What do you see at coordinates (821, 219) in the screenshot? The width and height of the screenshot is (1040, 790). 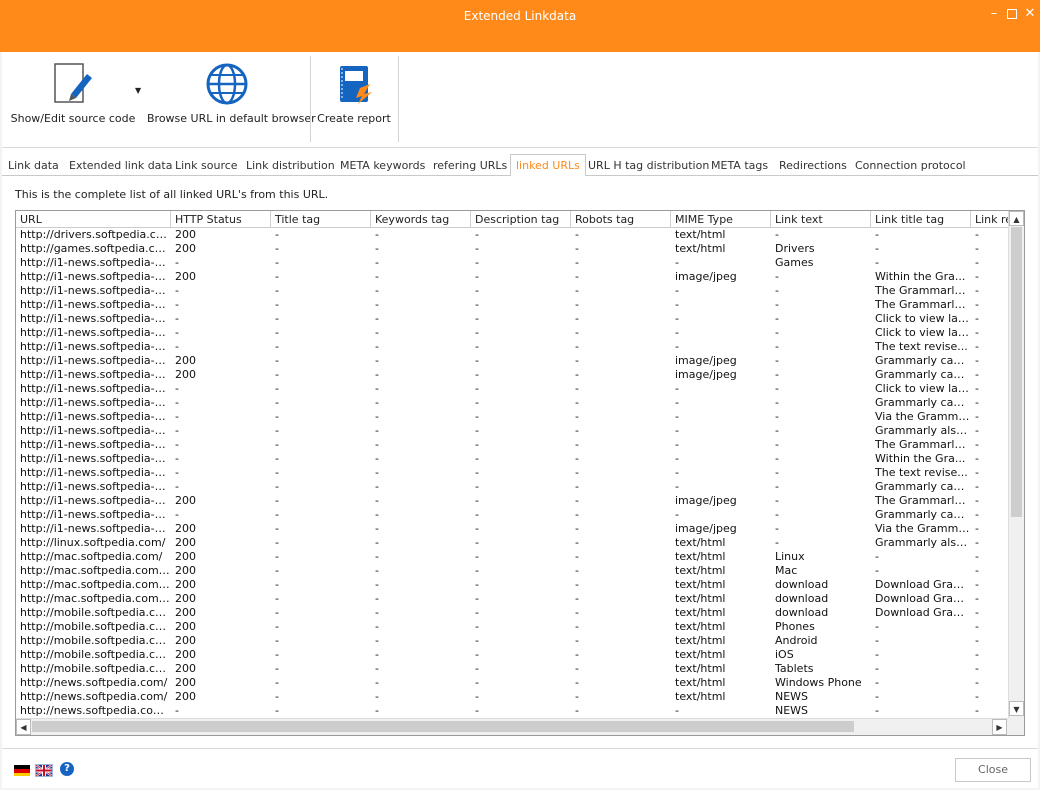 I see `column-header-link-text: Link text` at bounding box center [821, 219].